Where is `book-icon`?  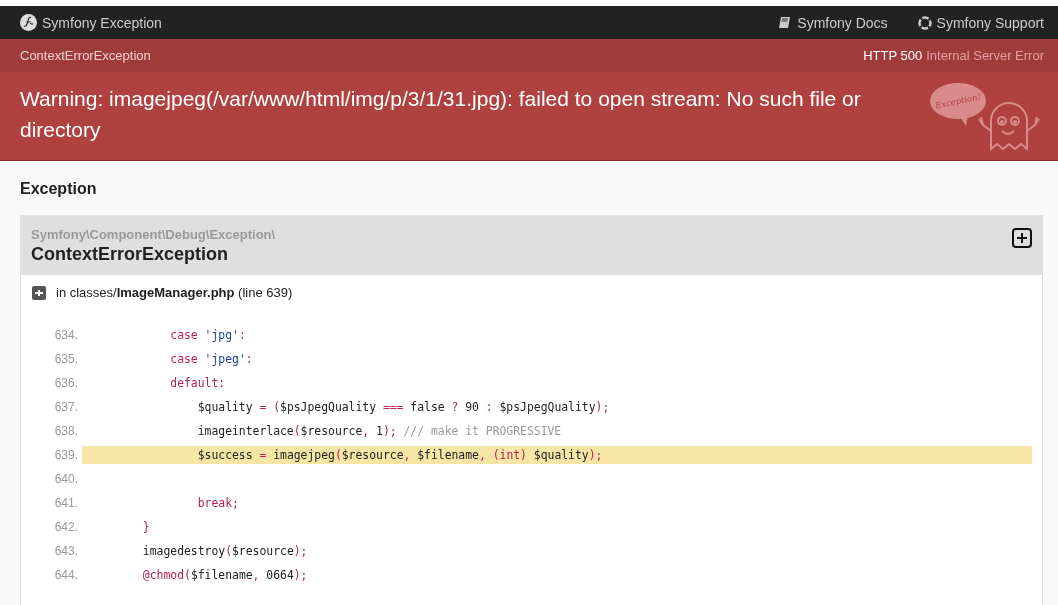 book-icon is located at coordinates (785, 22).